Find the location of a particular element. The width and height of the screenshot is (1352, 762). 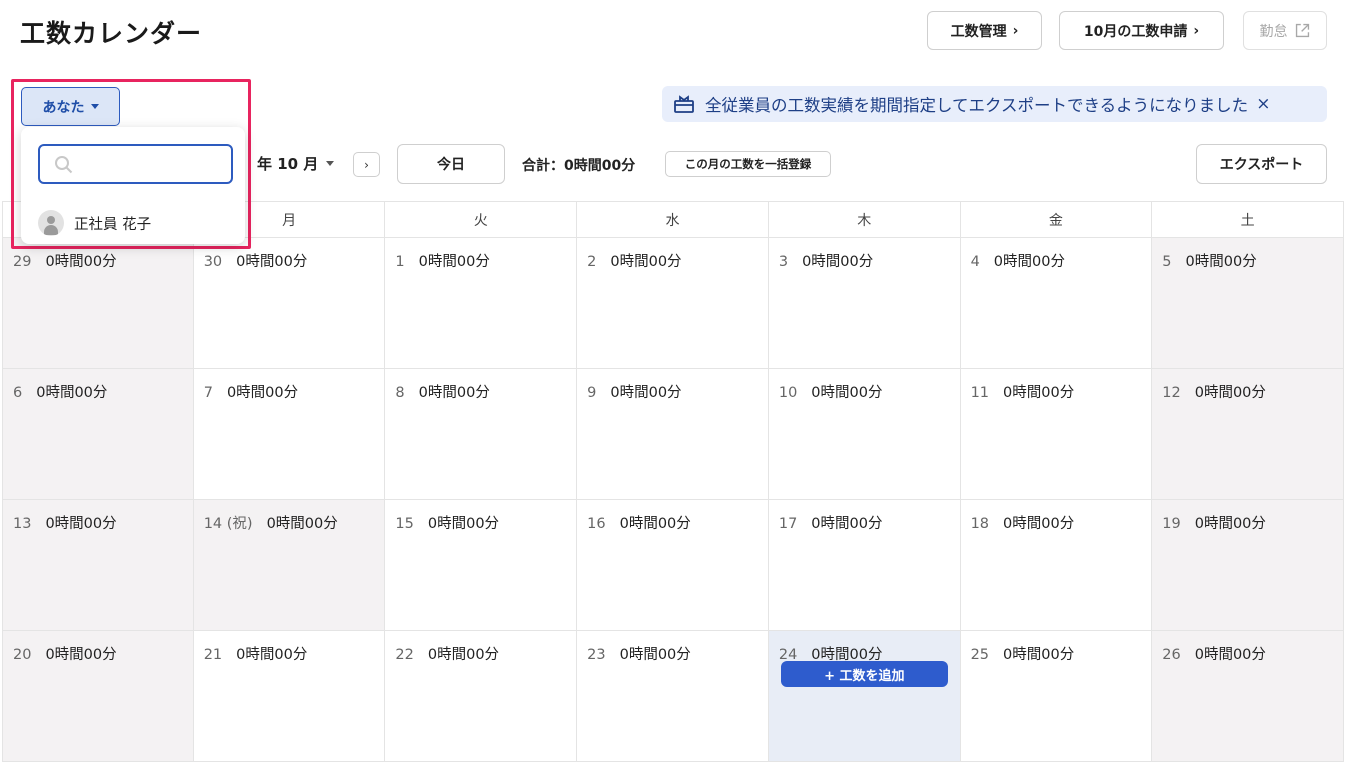

day-number: 13 is located at coordinates (22, 524).